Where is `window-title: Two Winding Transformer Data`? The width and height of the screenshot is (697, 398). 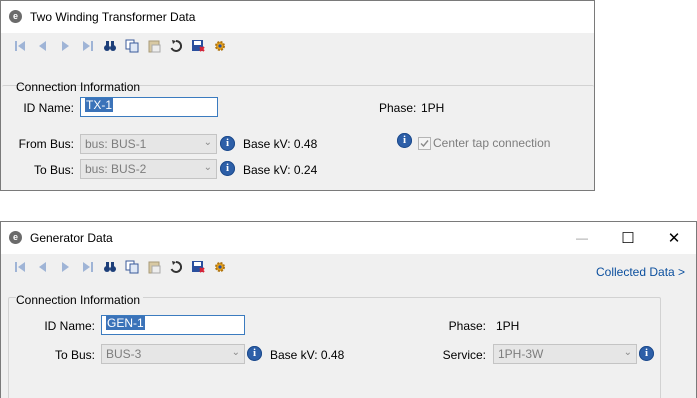 window-title: Two Winding Transformer Data is located at coordinates (113, 17).